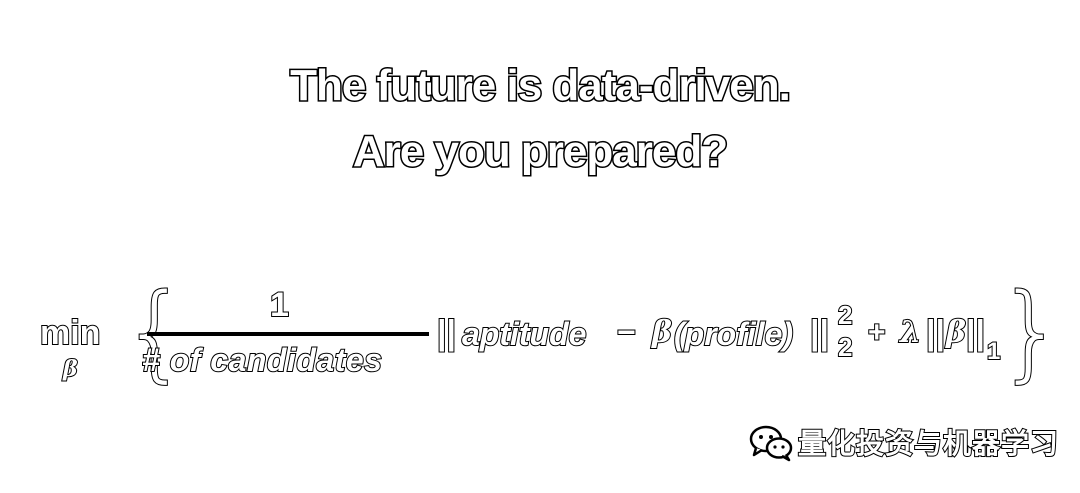  What do you see at coordinates (70, 333) in the screenshot?
I see `min-operator: min` at bounding box center [70, 333].